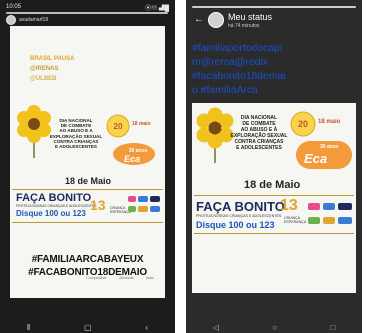 This screenshot has width=367, height=333. What do you see at coordinates (33, 20) in the screenshot?
I see `username: avadamarf19` at bounding box center [33, 20].